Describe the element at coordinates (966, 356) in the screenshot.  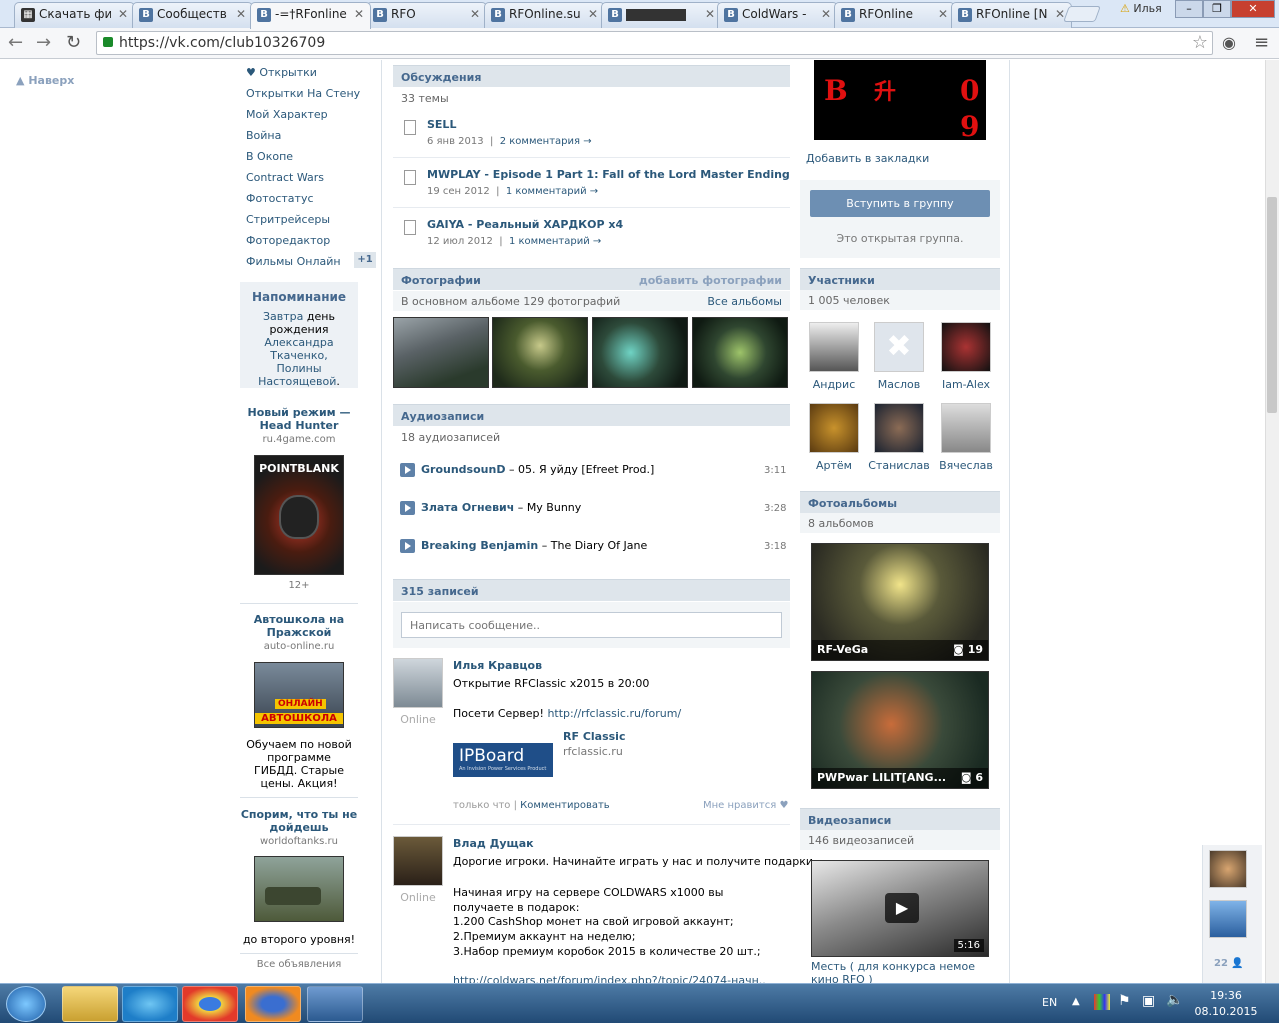
I see `member: Iam-Alex` at that location.